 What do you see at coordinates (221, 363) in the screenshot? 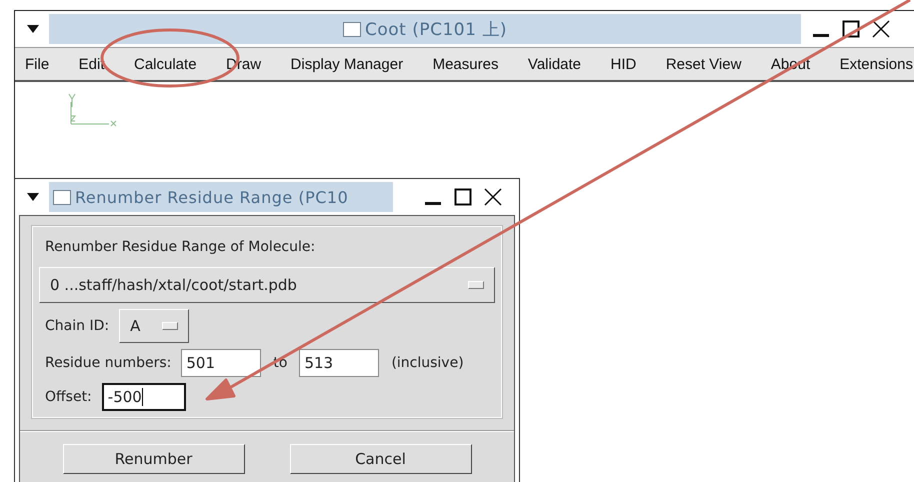
I see `input-field: 501` at bounding box center [221, 363].